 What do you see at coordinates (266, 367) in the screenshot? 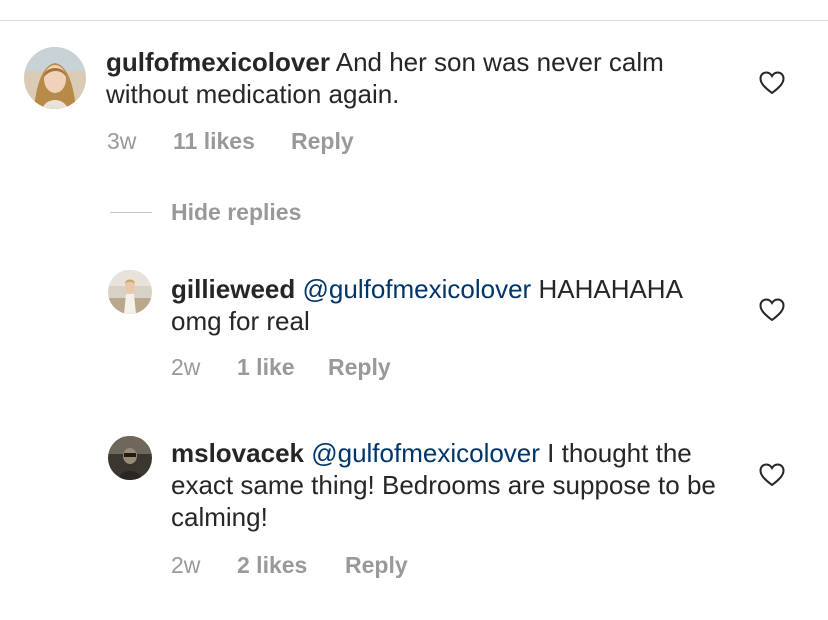
I see `reply-likes-count: 1 like` at bounding box center [266, 367].